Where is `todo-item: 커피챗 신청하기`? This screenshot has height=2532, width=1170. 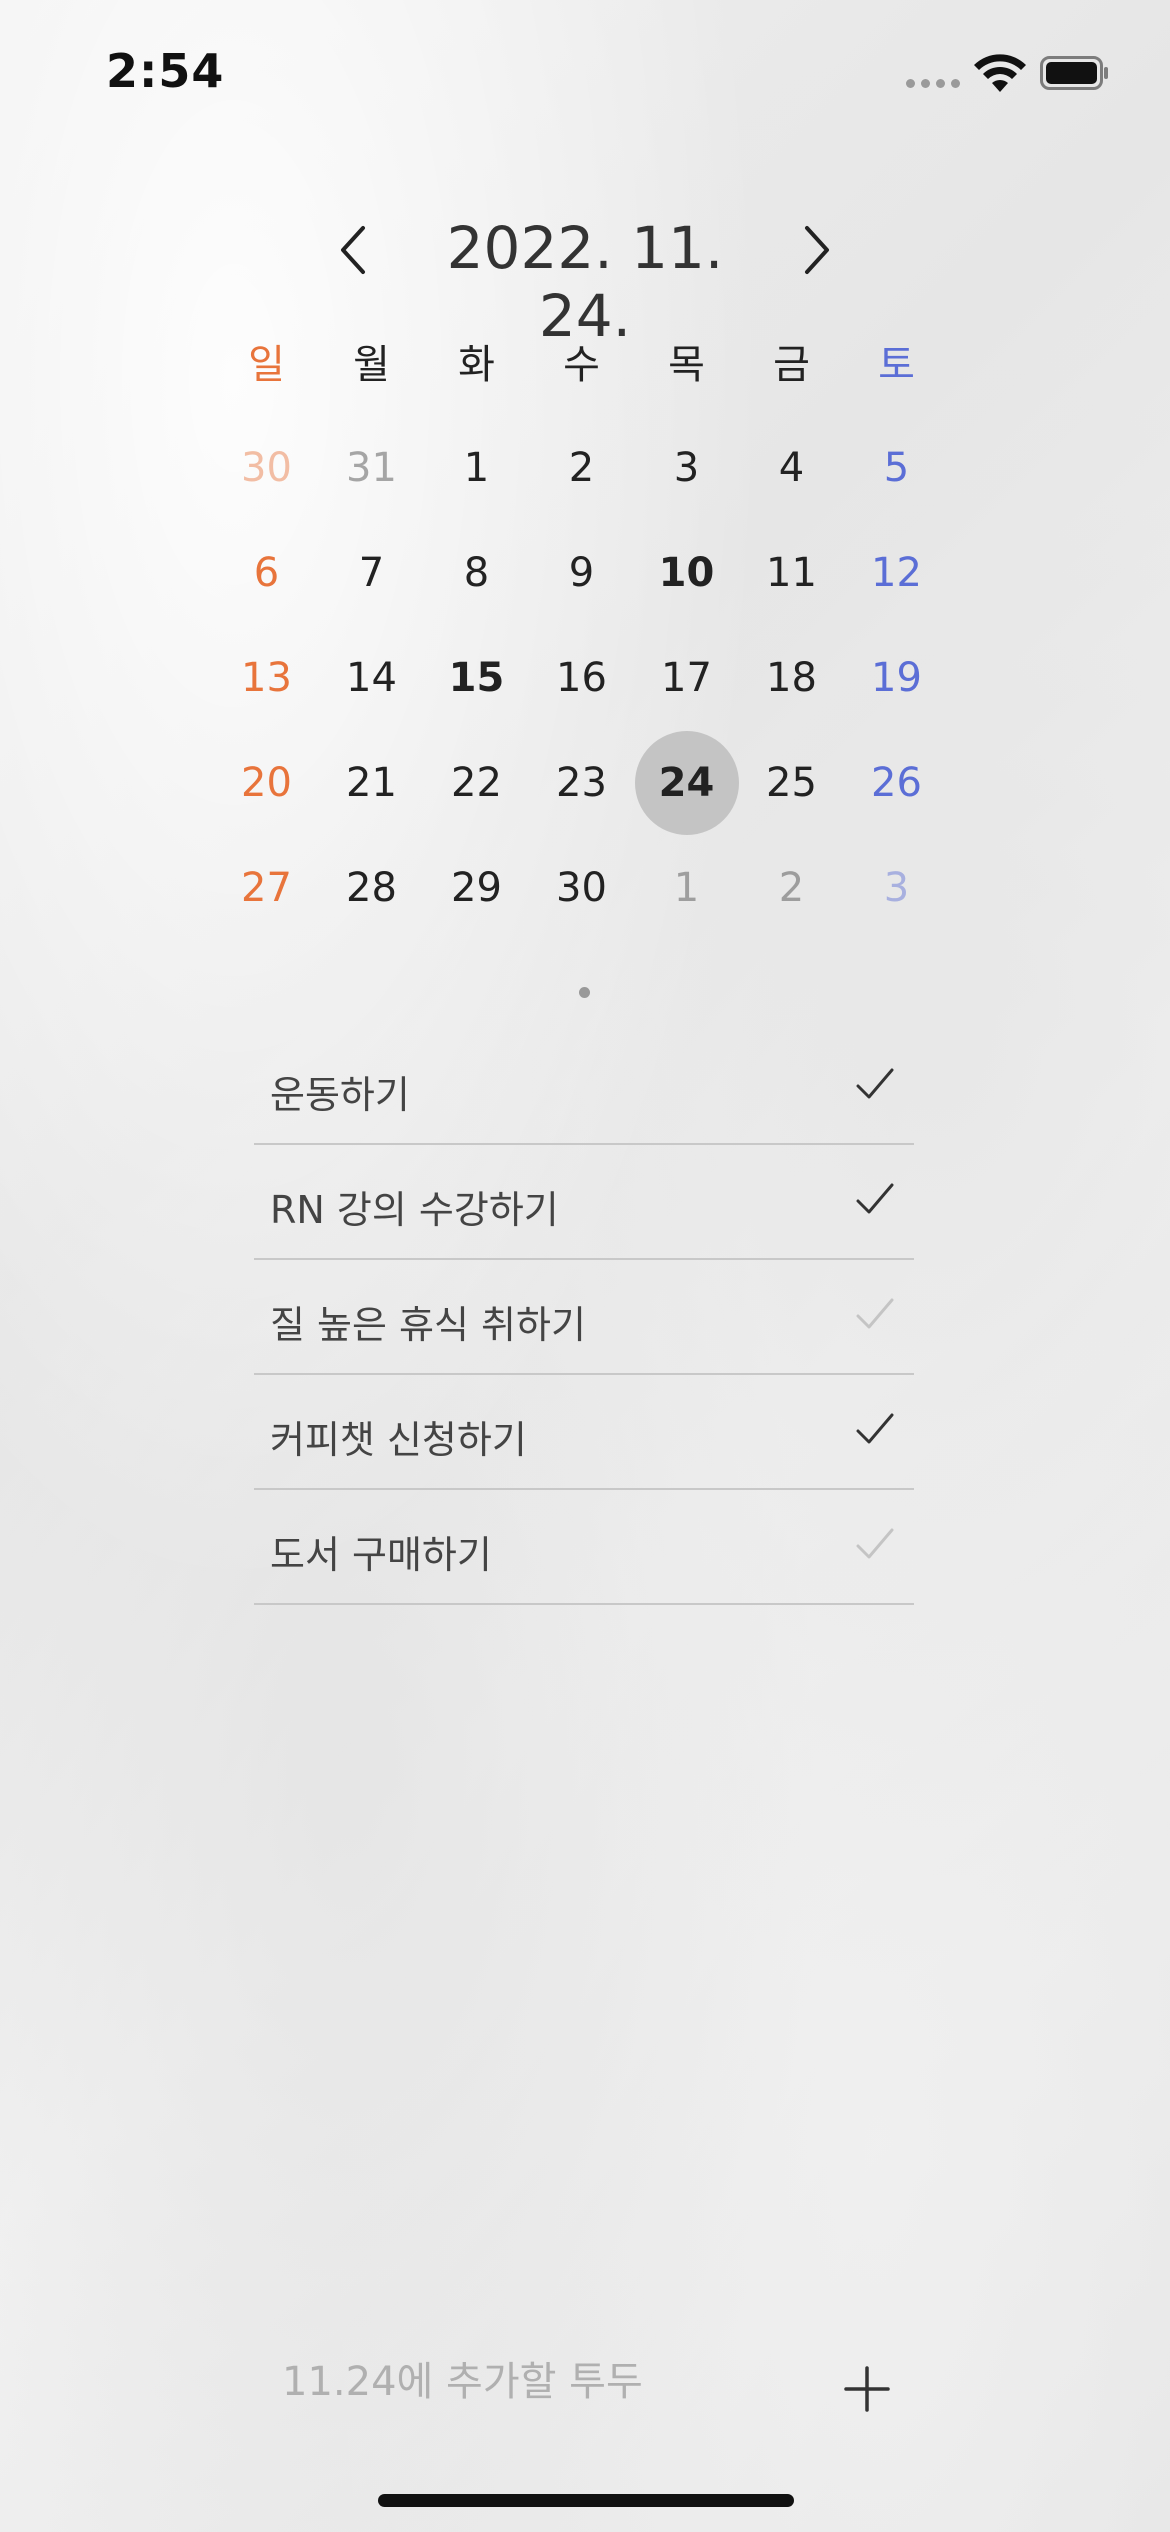 todo-item: 커피챗 신청하기 is located at coordinates (584, 1432).